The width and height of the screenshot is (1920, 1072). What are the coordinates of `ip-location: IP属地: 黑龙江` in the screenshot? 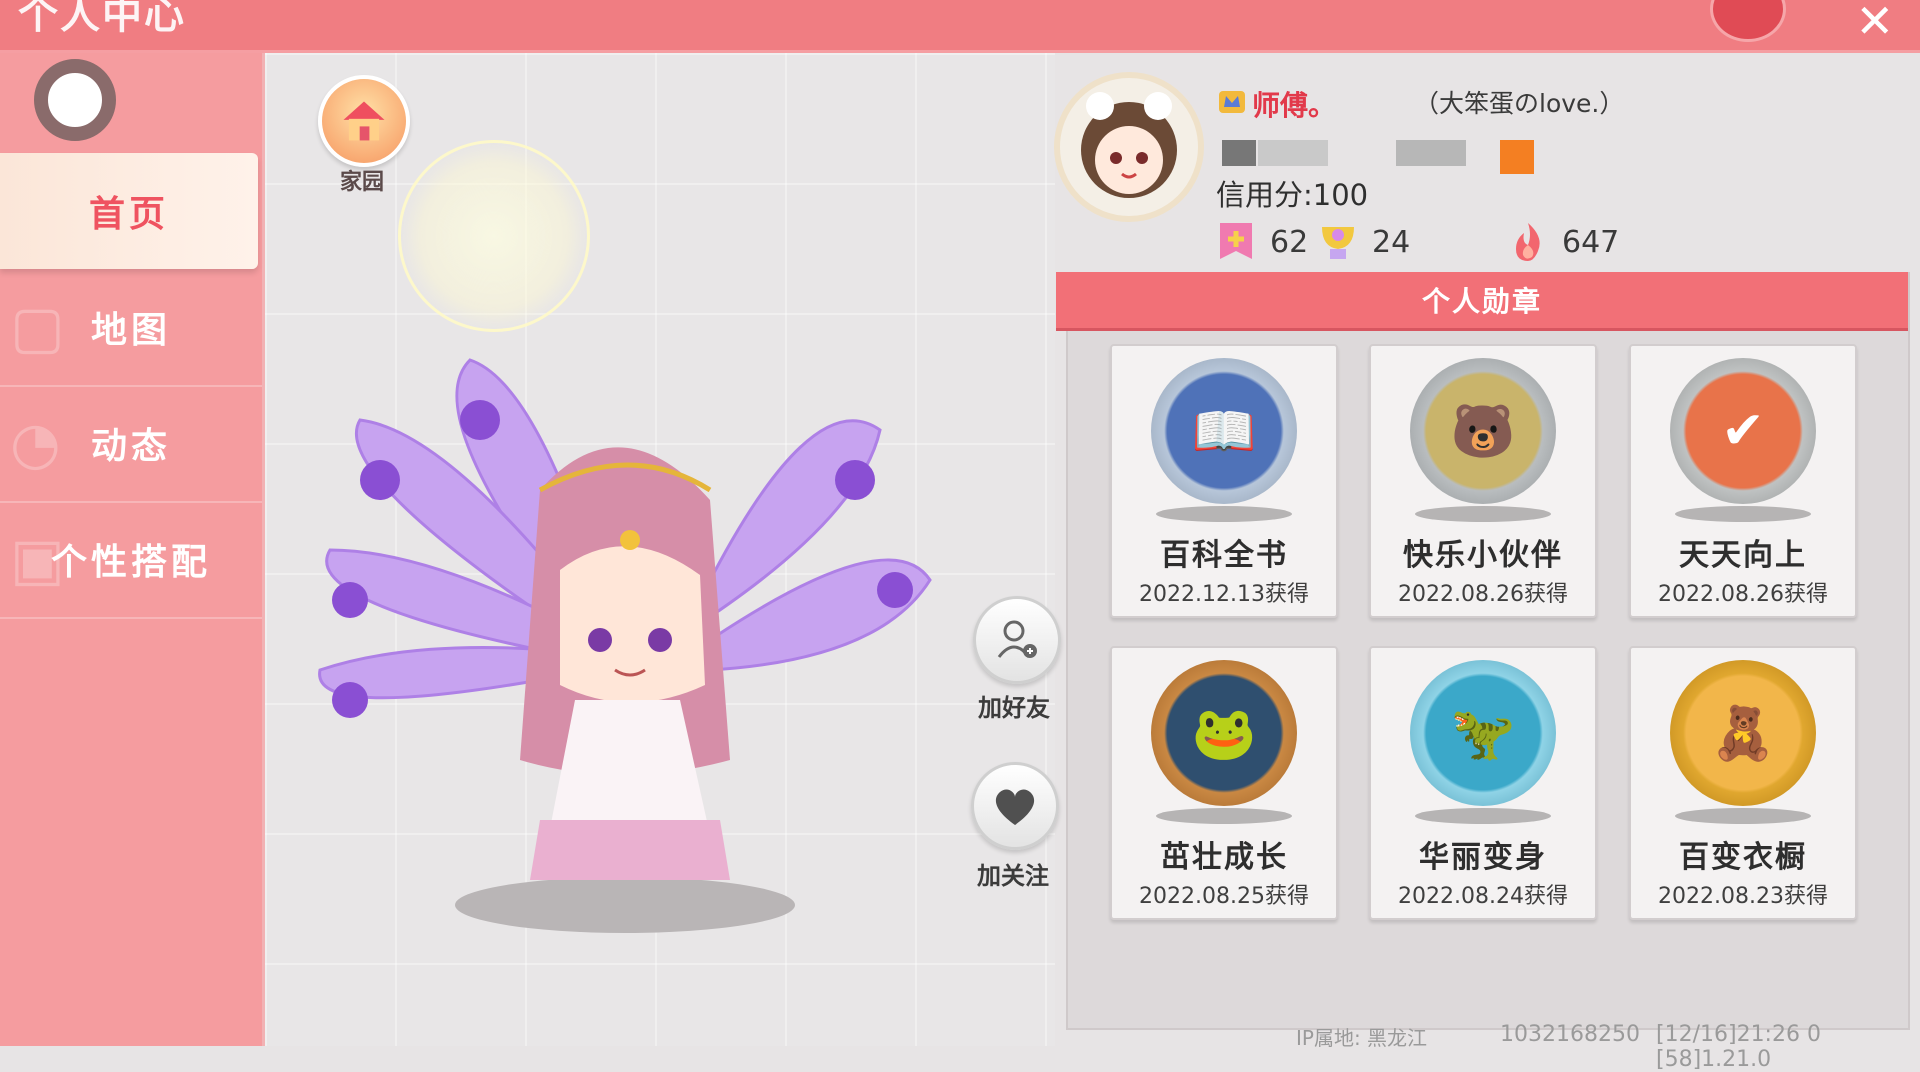 It's located at (1362, 1038).